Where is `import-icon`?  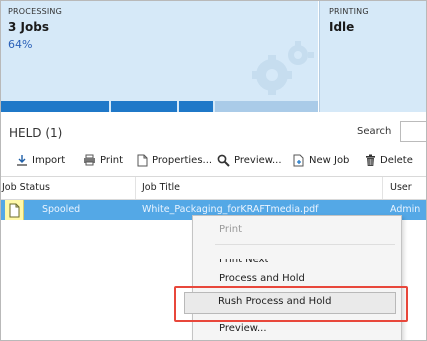
import-icon is located at coordinates (22, 160).